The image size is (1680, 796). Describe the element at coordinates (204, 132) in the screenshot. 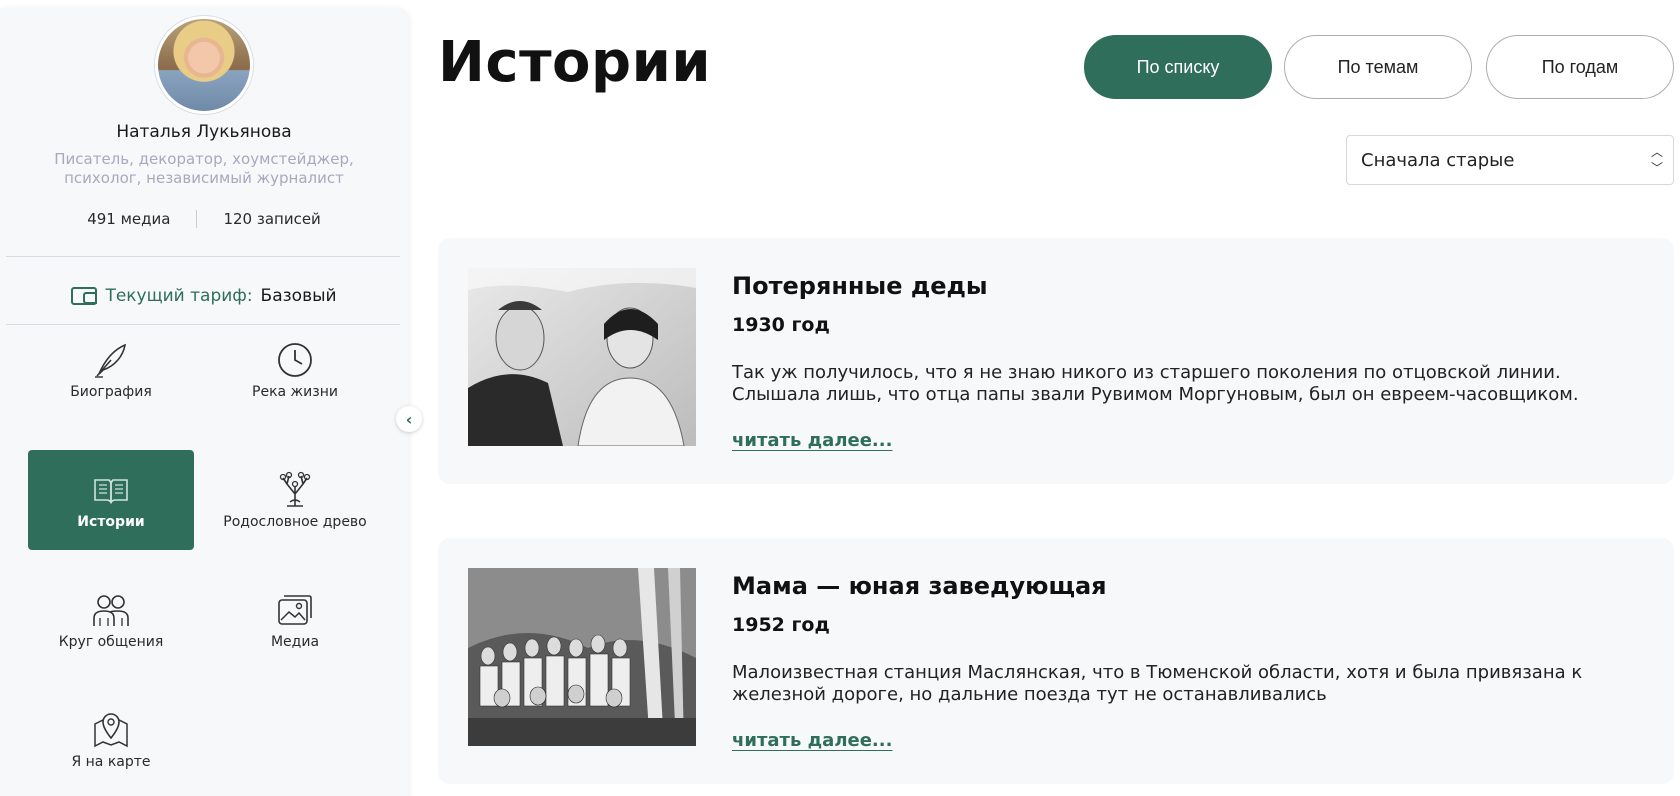

I see `user-name: Наталья Лукьянова` at that location.